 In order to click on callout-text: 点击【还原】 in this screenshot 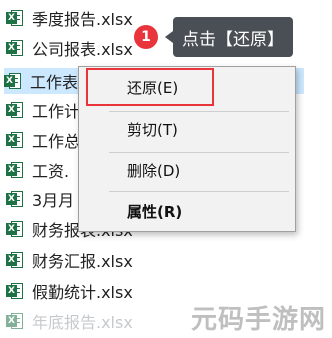, I will do `click(233, 39)`.